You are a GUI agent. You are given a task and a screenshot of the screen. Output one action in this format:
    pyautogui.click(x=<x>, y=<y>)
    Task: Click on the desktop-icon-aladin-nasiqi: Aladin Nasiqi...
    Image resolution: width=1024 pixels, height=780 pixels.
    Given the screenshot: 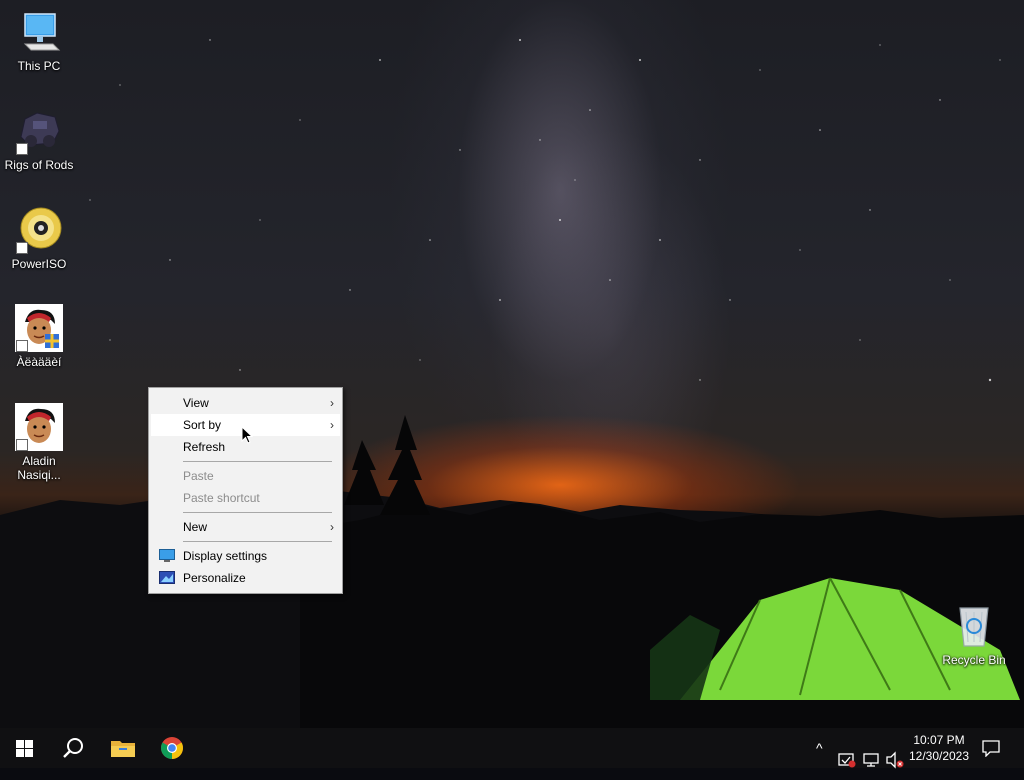 What is the action you would take?
    pyautogui.click(x=39, y=442)
    